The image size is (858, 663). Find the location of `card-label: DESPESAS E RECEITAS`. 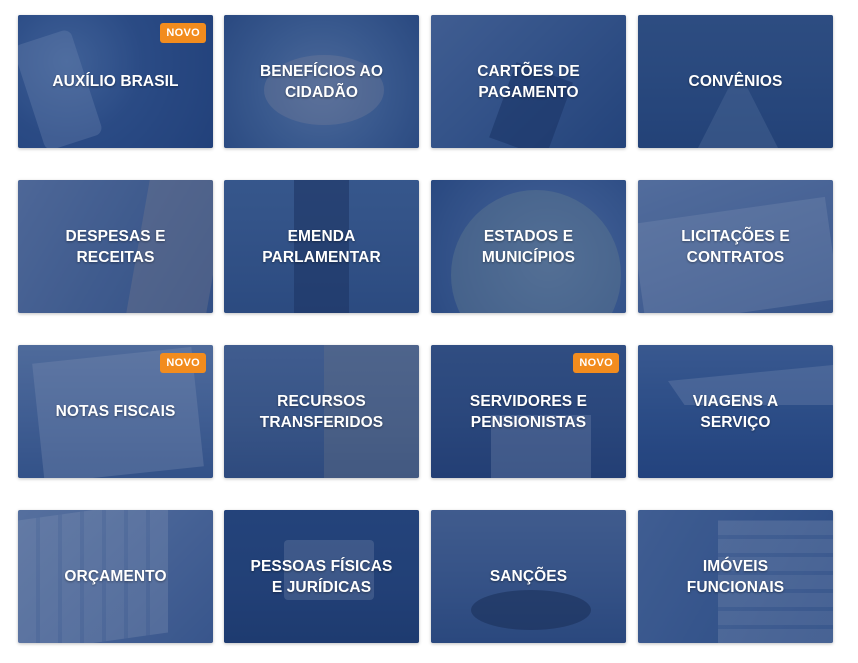

card-label: DESPESAS E RECEITAS is located at coordinates (115, 246).